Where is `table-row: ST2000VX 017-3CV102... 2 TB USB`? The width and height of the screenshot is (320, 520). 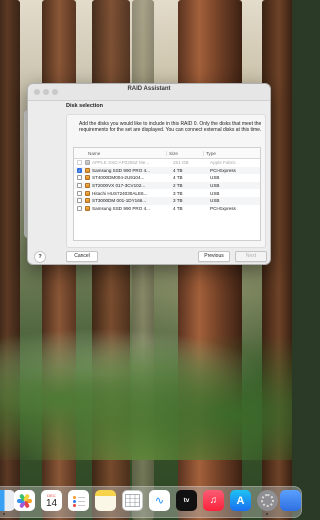
table-row: ST2000VX 017-3CV102... 2 TB USB is located at coordinates (167, 185).